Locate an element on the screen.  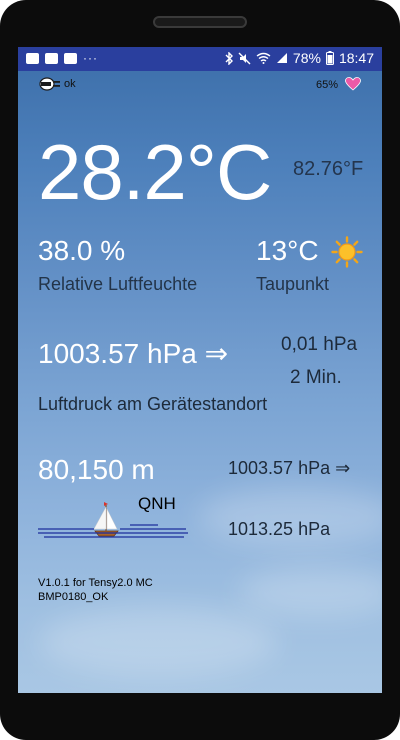
humidity-value: 38.0 % is located at coordinates (82, 250).